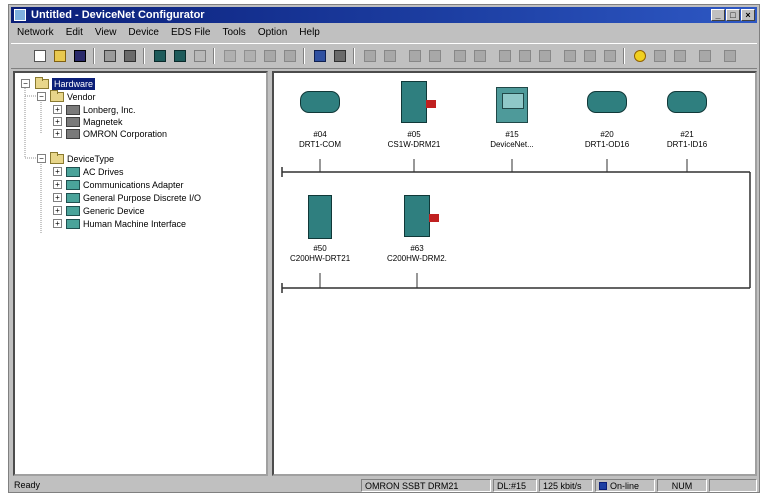 The image size is (763, 495). Describe the element at coordinates (130, 56) in the screenshot. I see `grid-button` at that location.